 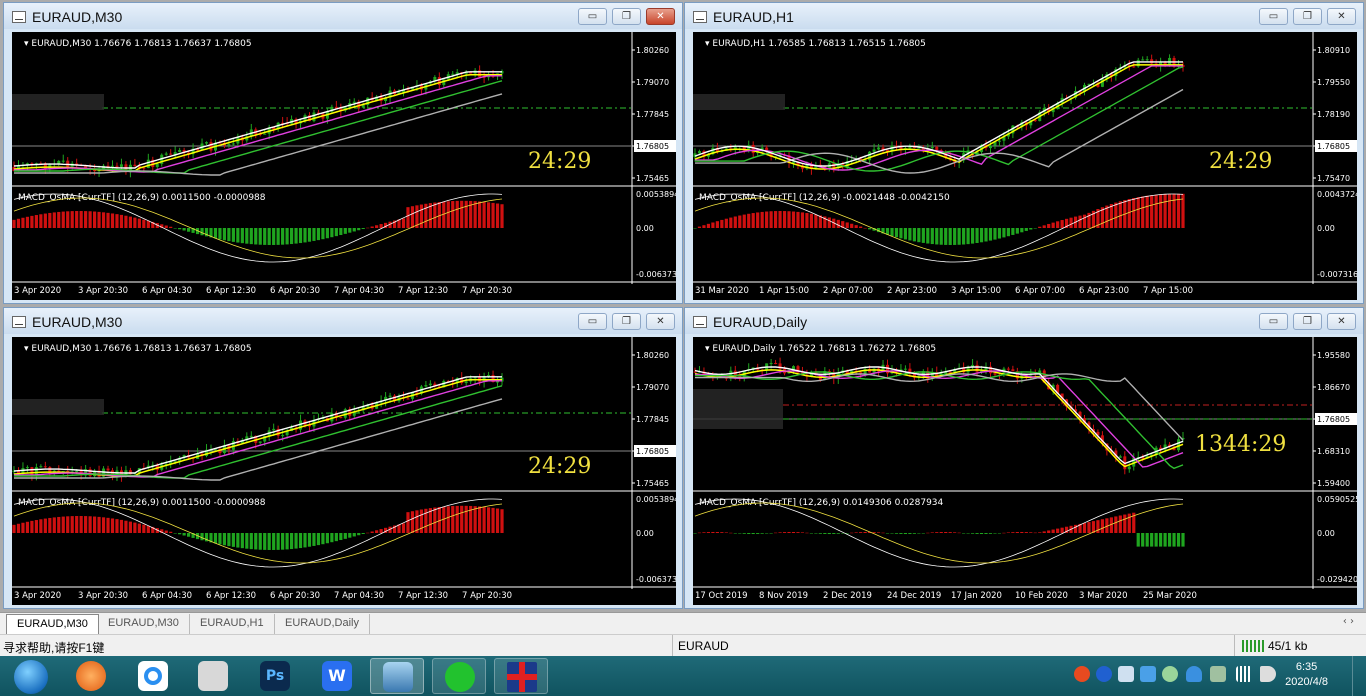 What do you see at coordinates (77, 17) in the screenshot?
I see `window-title: EURAUD,M30` at bounding box center [77, 17].